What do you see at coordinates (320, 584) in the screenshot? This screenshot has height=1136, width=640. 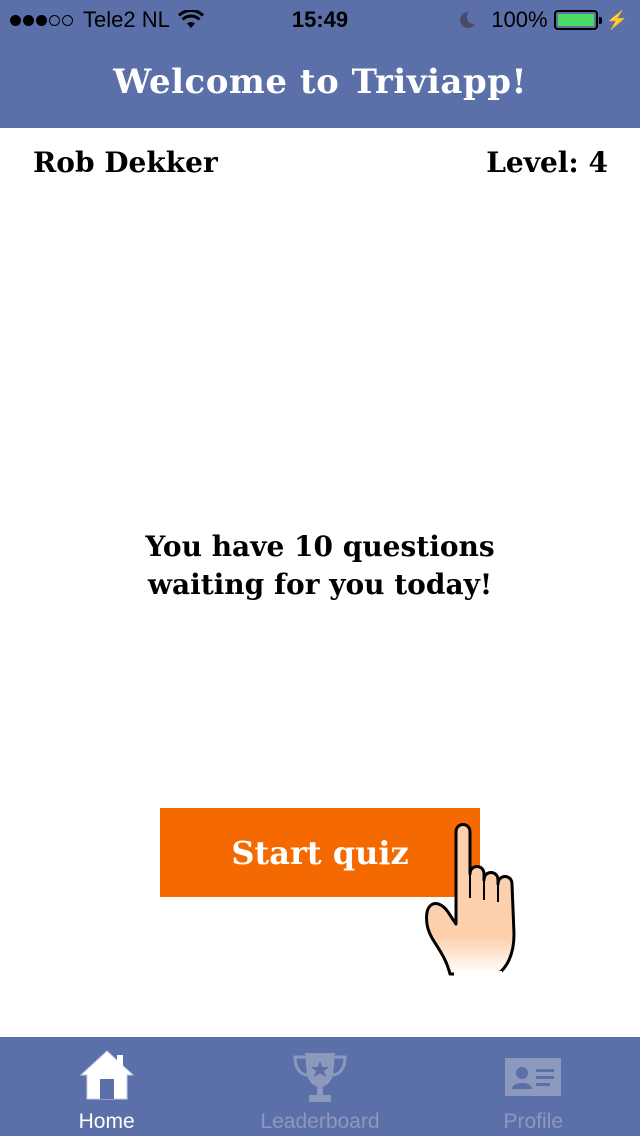 I see `message-line-2: waiting for you today!` at bounding box center [320, 584].